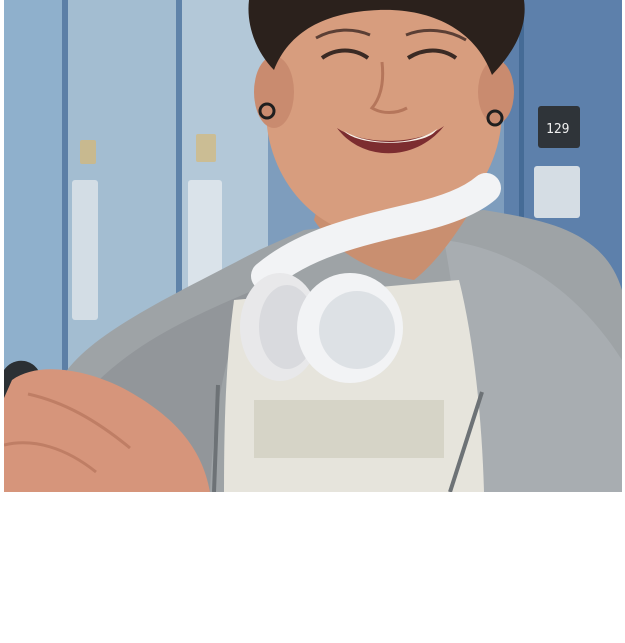  What do you see at coordinates (349, 429) in the screenshot?
I see `shirt-stripe` at bounding box center [349, 429].